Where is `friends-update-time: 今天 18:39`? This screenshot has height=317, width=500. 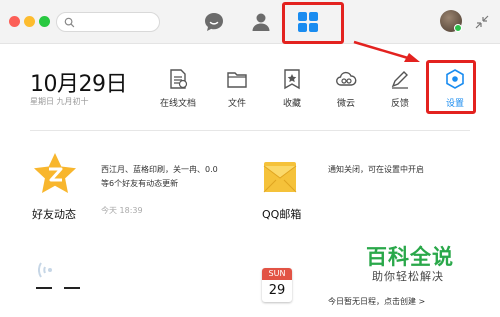
friends-update-time: 今天 18:39 is located at coordinates (122, 210).